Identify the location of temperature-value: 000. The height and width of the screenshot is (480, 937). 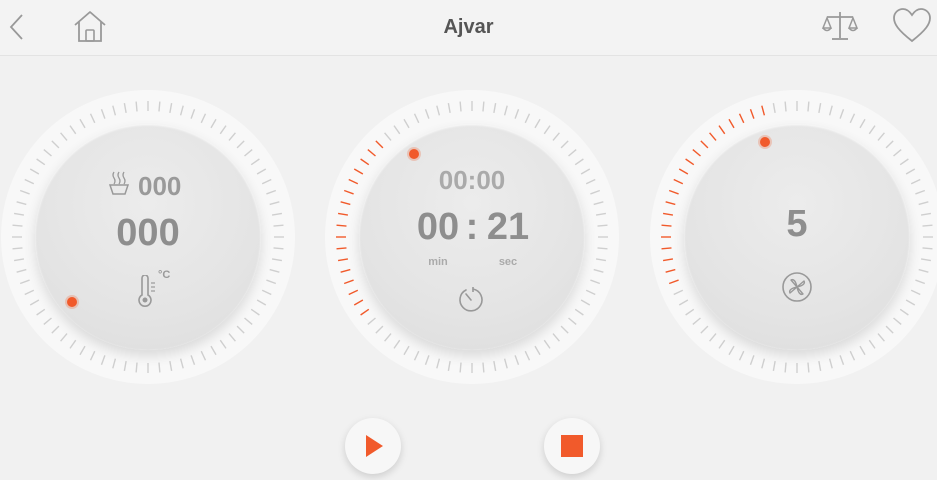
(148, 233).